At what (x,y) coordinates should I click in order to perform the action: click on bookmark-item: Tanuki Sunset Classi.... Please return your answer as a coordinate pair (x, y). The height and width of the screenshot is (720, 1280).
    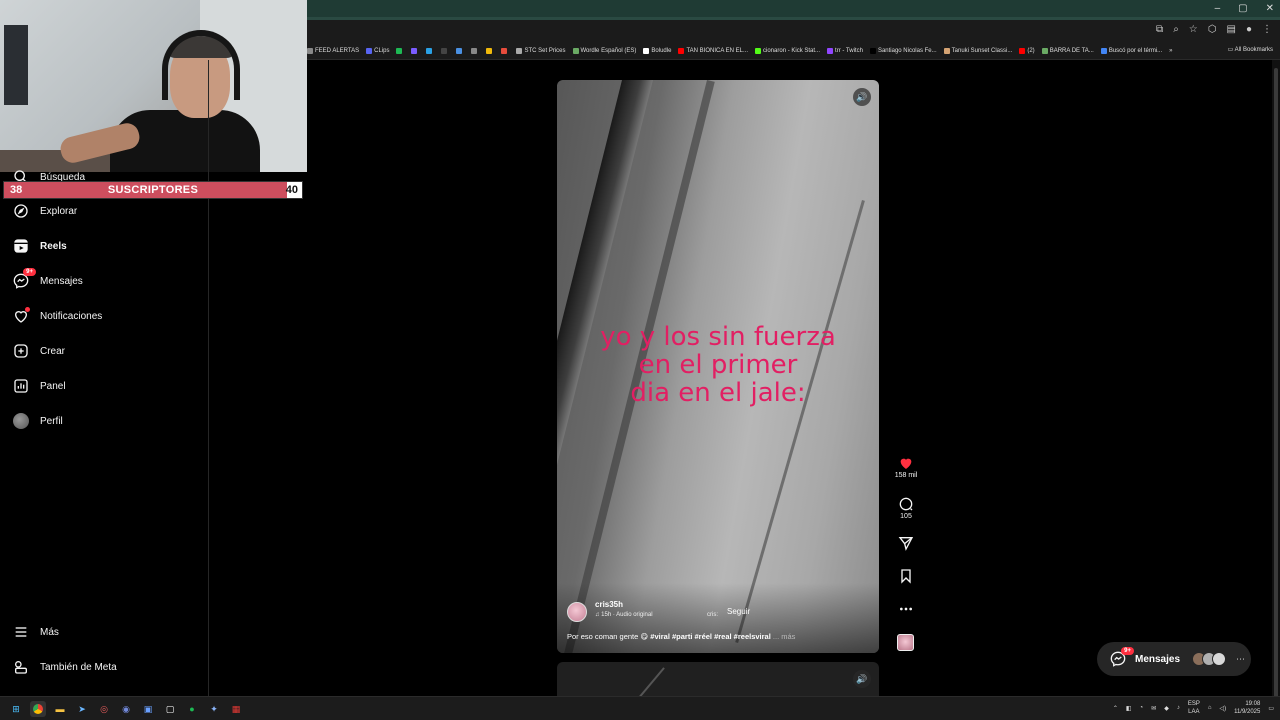
    Looking at the image, I should click on (977, 50).